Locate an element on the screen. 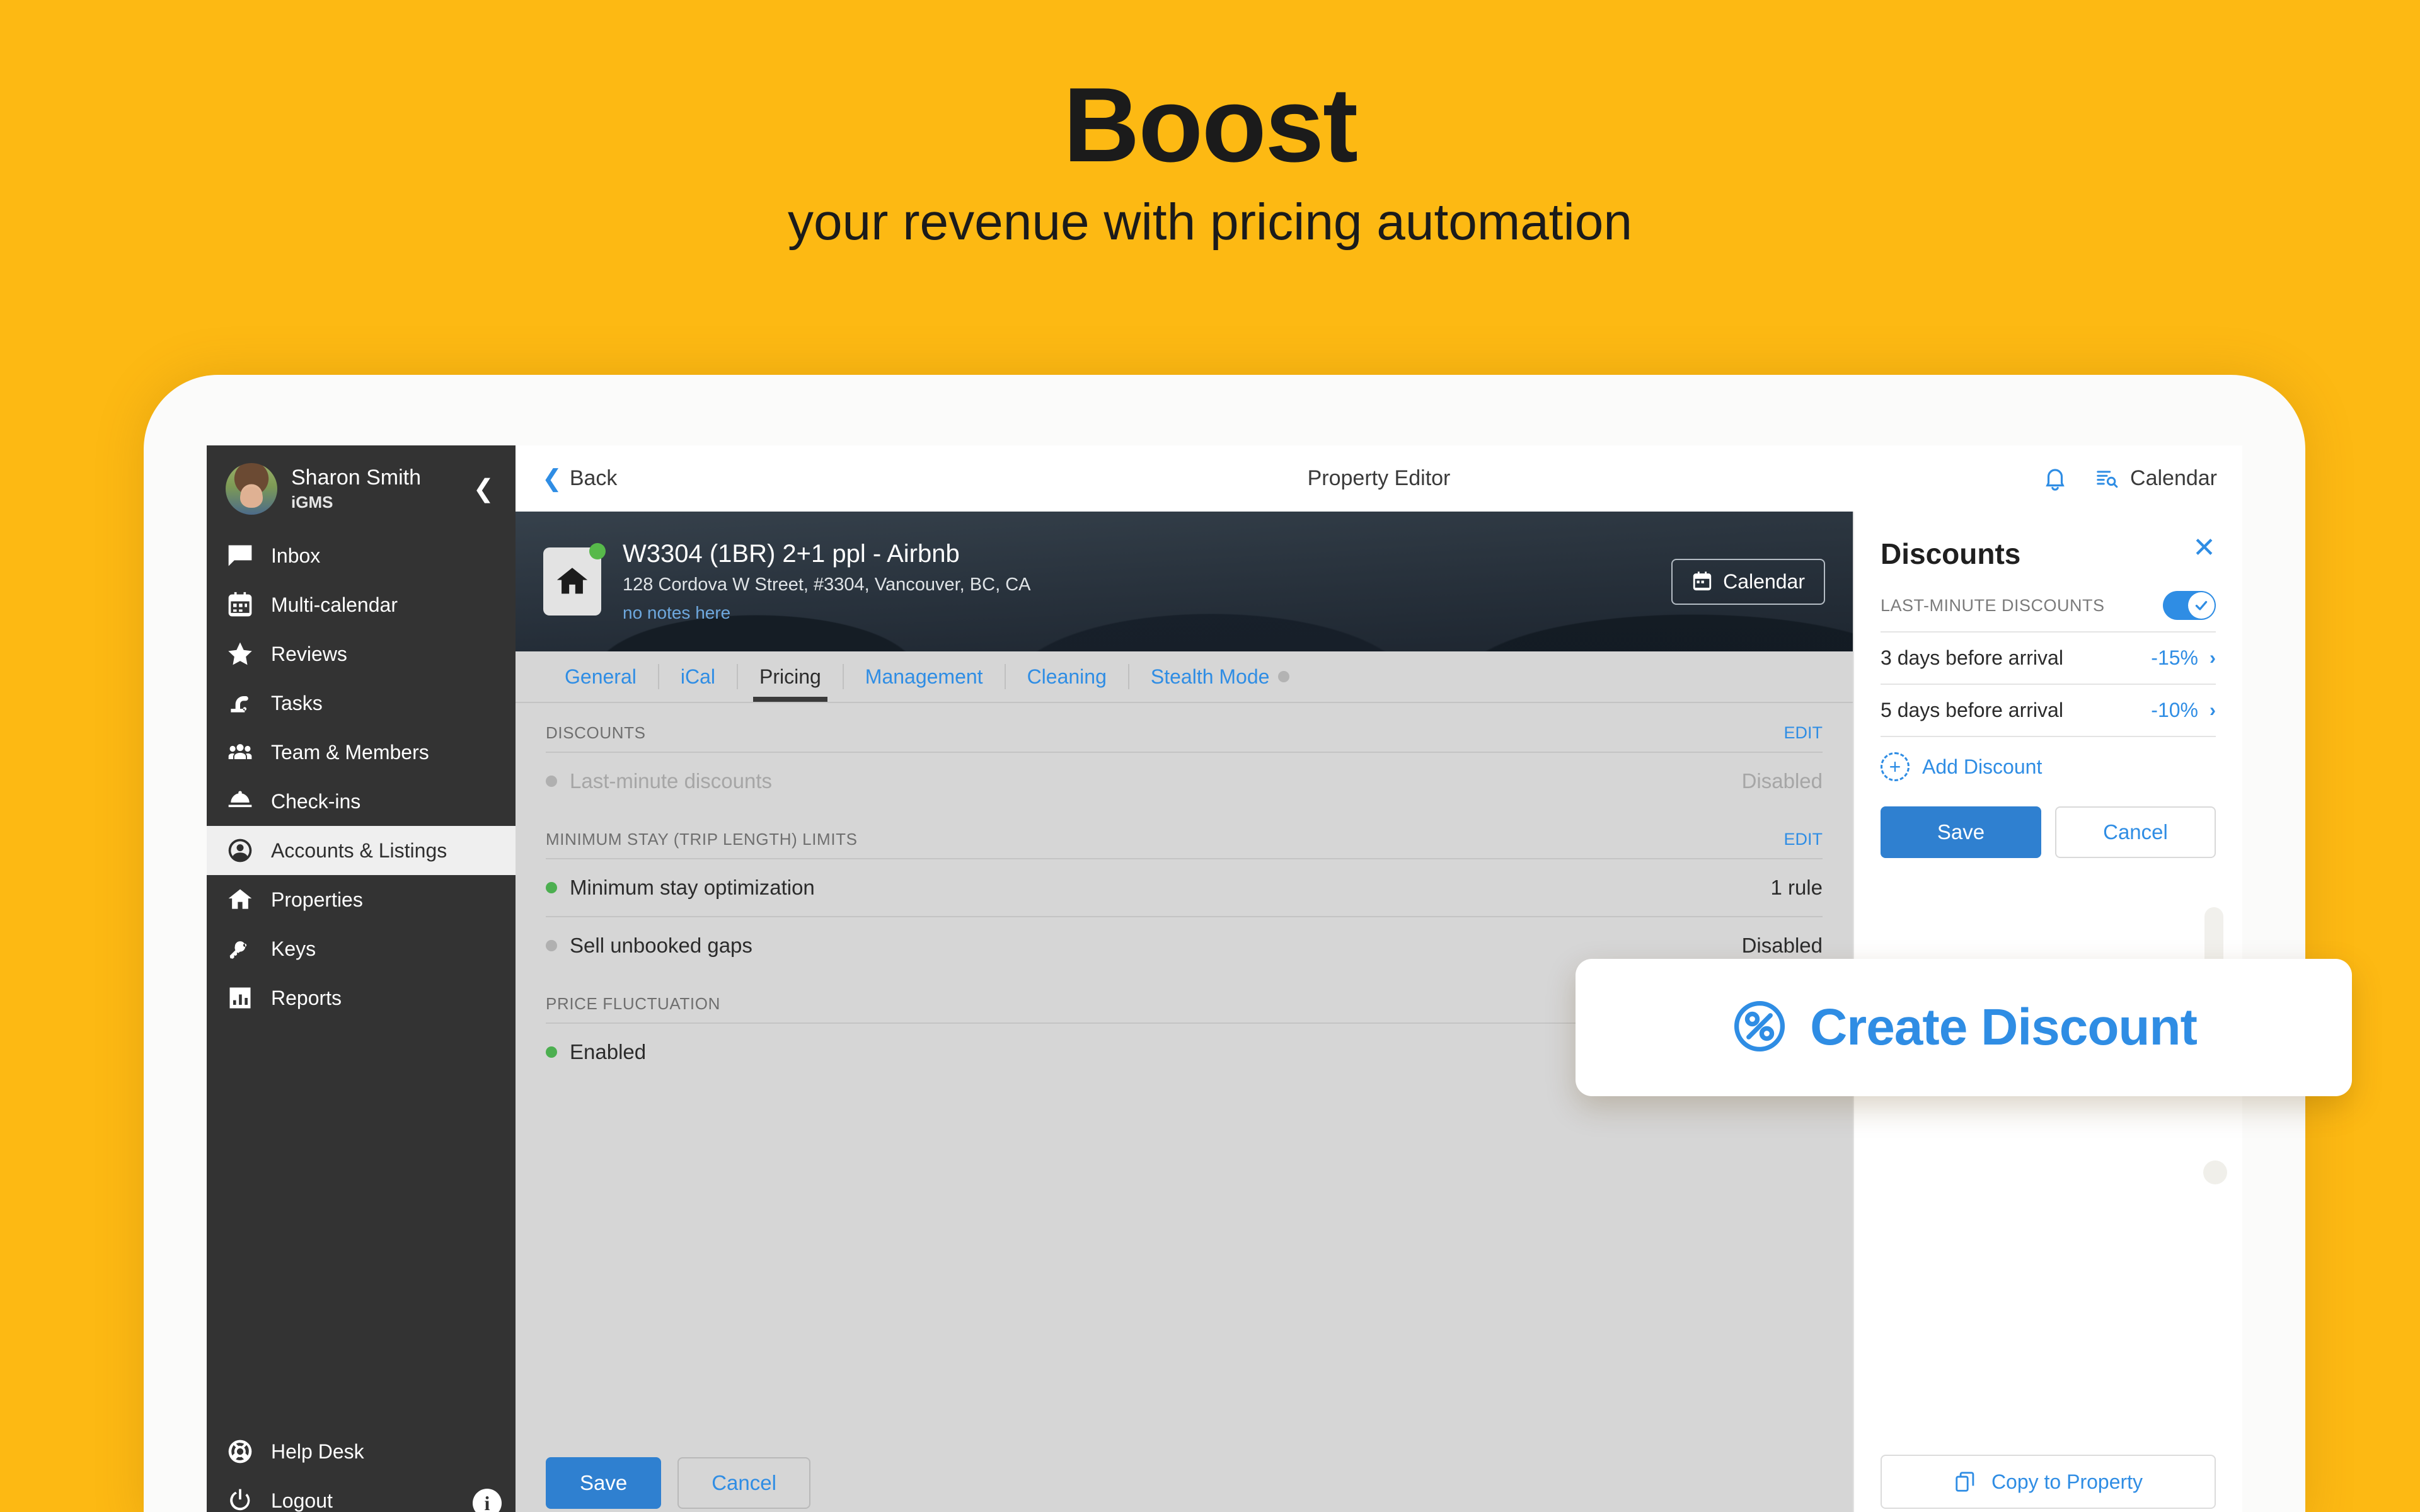  setting-value: 1 rule is located at coordinates (1797, 887).